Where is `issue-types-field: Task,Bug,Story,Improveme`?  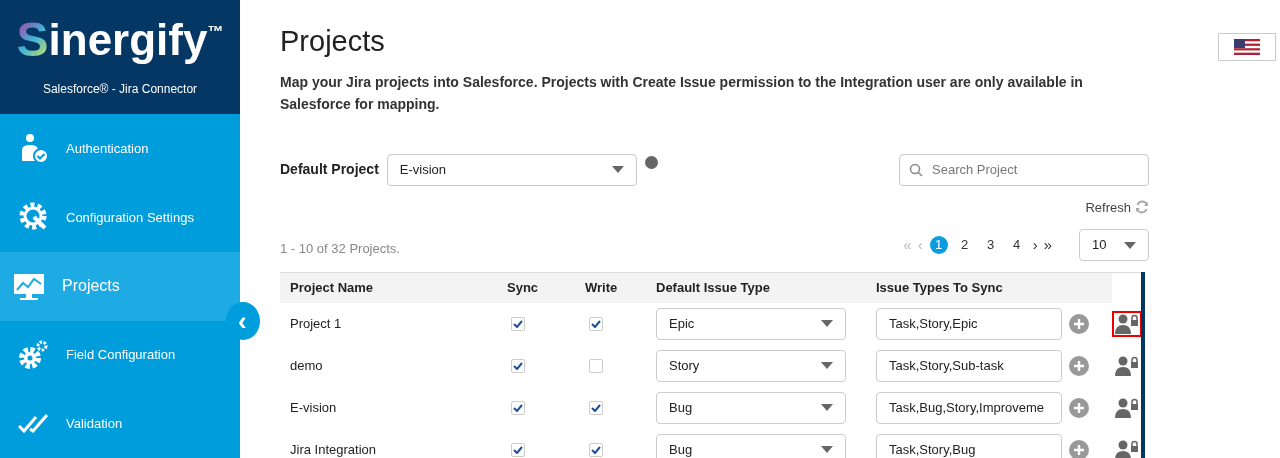 issue-types-field: Task,Bug,Story,Improveme is located at coordinates (969, 407).